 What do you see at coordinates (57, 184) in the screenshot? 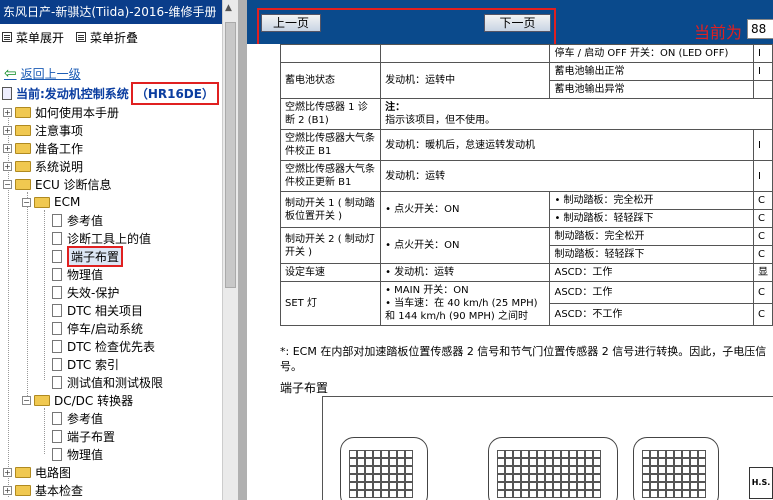
I see `tree-node-ecu: − ECU 诊断信息` at bounding box center [57, 184].